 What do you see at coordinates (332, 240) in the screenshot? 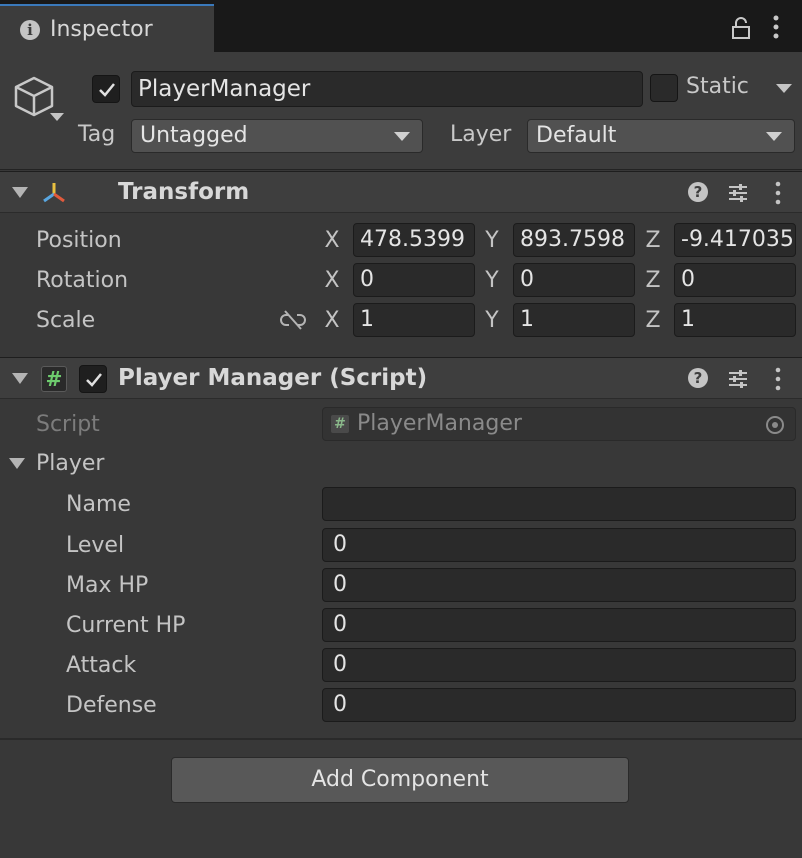
I see `position-x-label: X` at bounding box center [332, 240].